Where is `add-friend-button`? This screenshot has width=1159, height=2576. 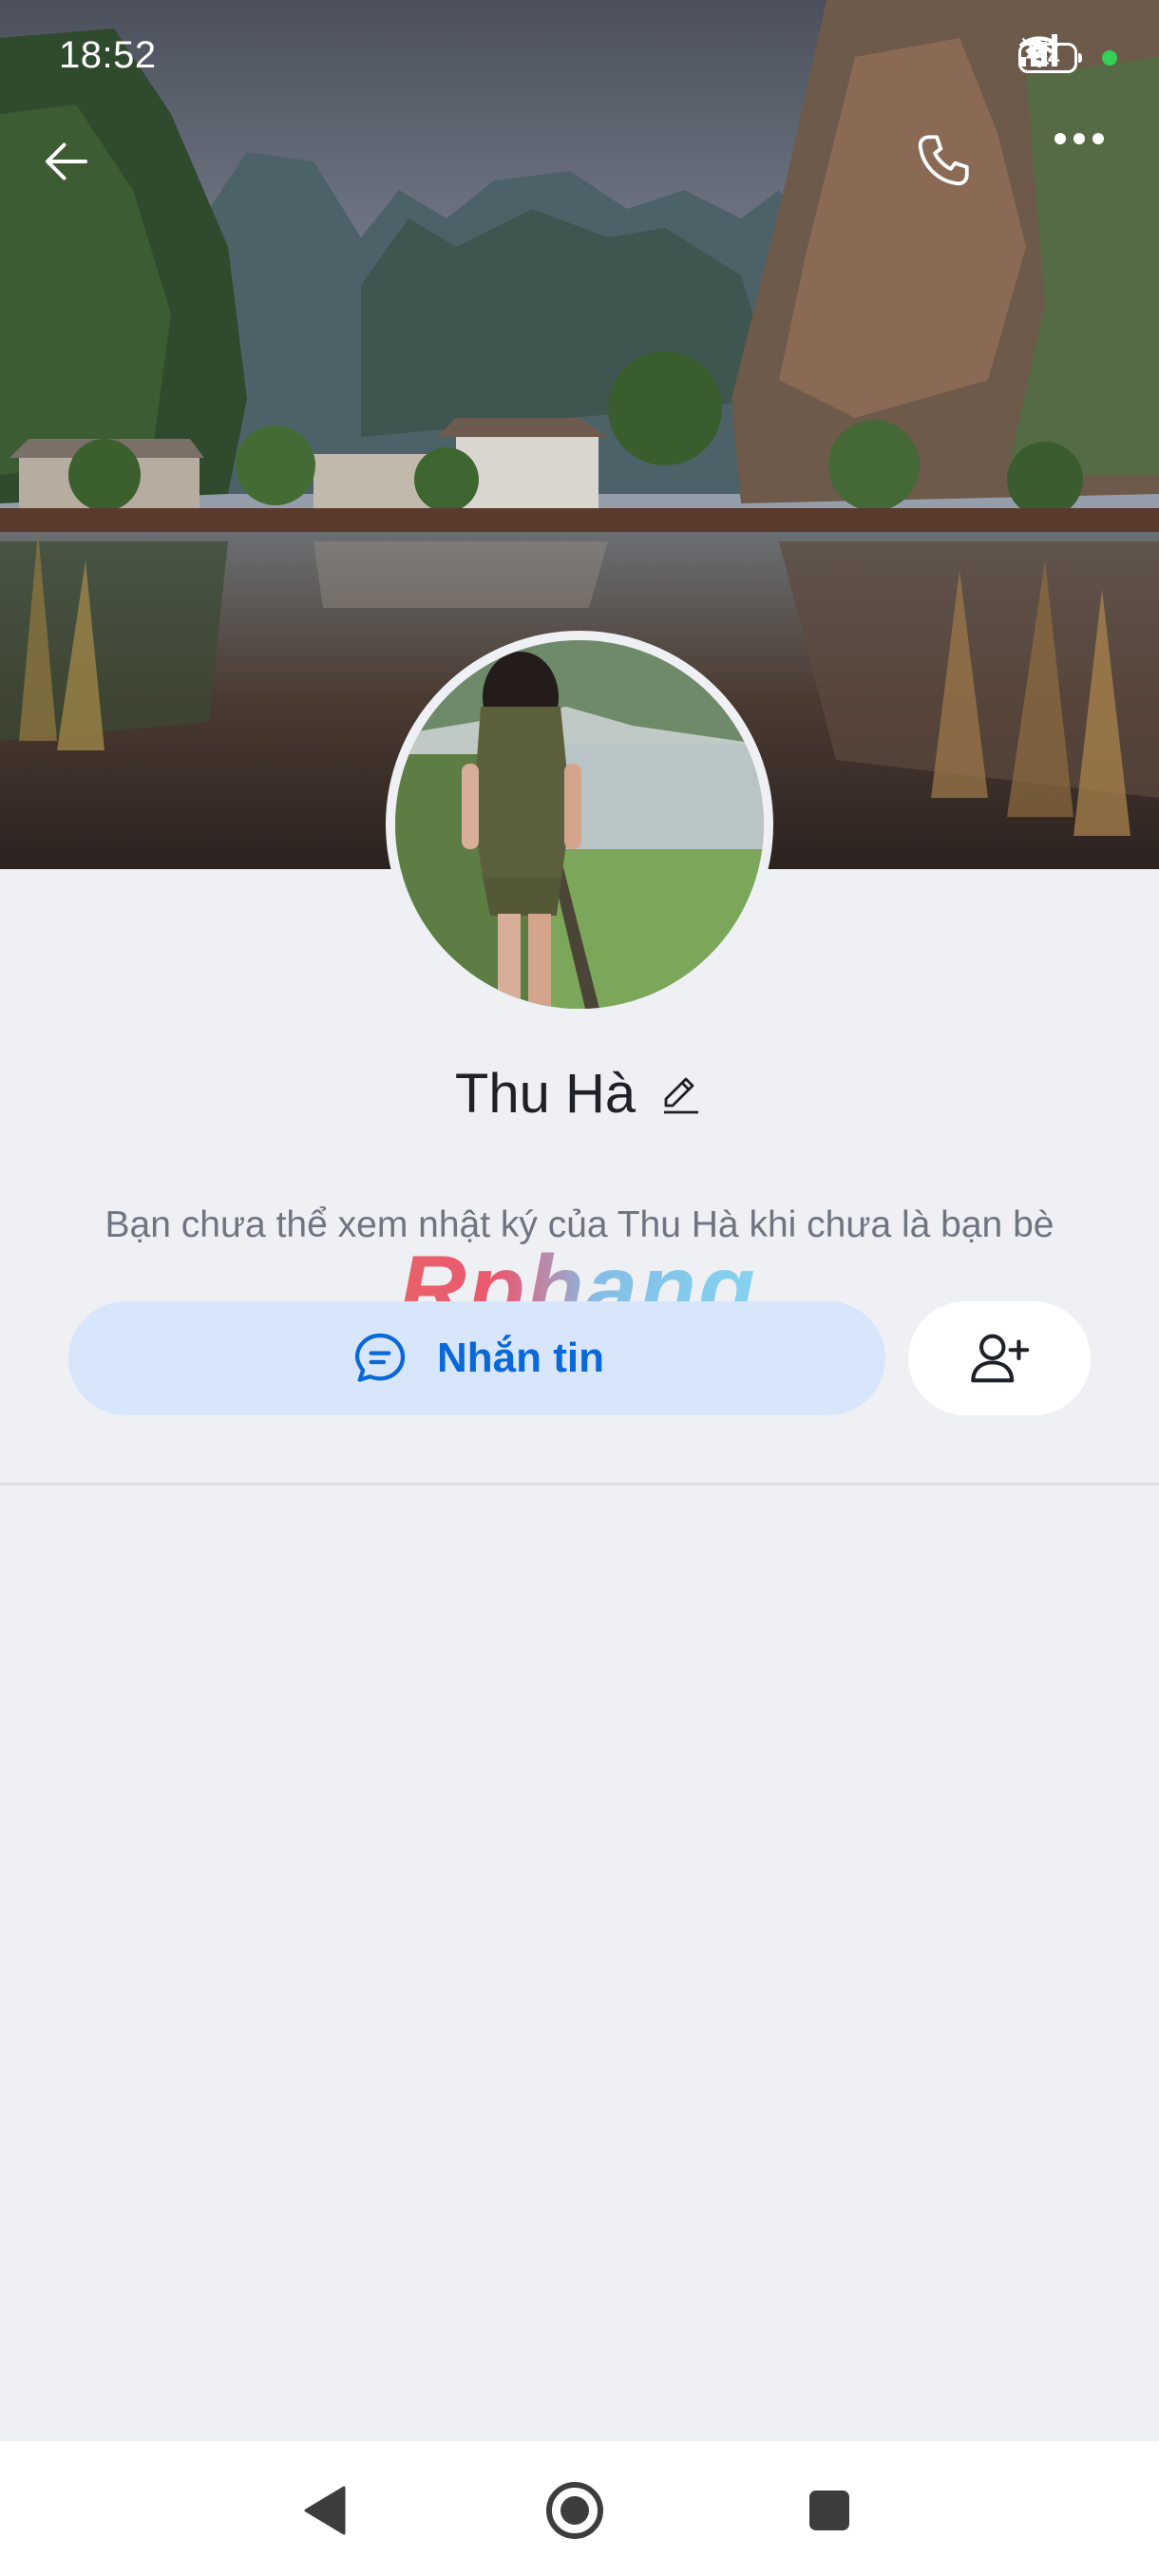
add-friend-button is located at coordinates (999, 1358).